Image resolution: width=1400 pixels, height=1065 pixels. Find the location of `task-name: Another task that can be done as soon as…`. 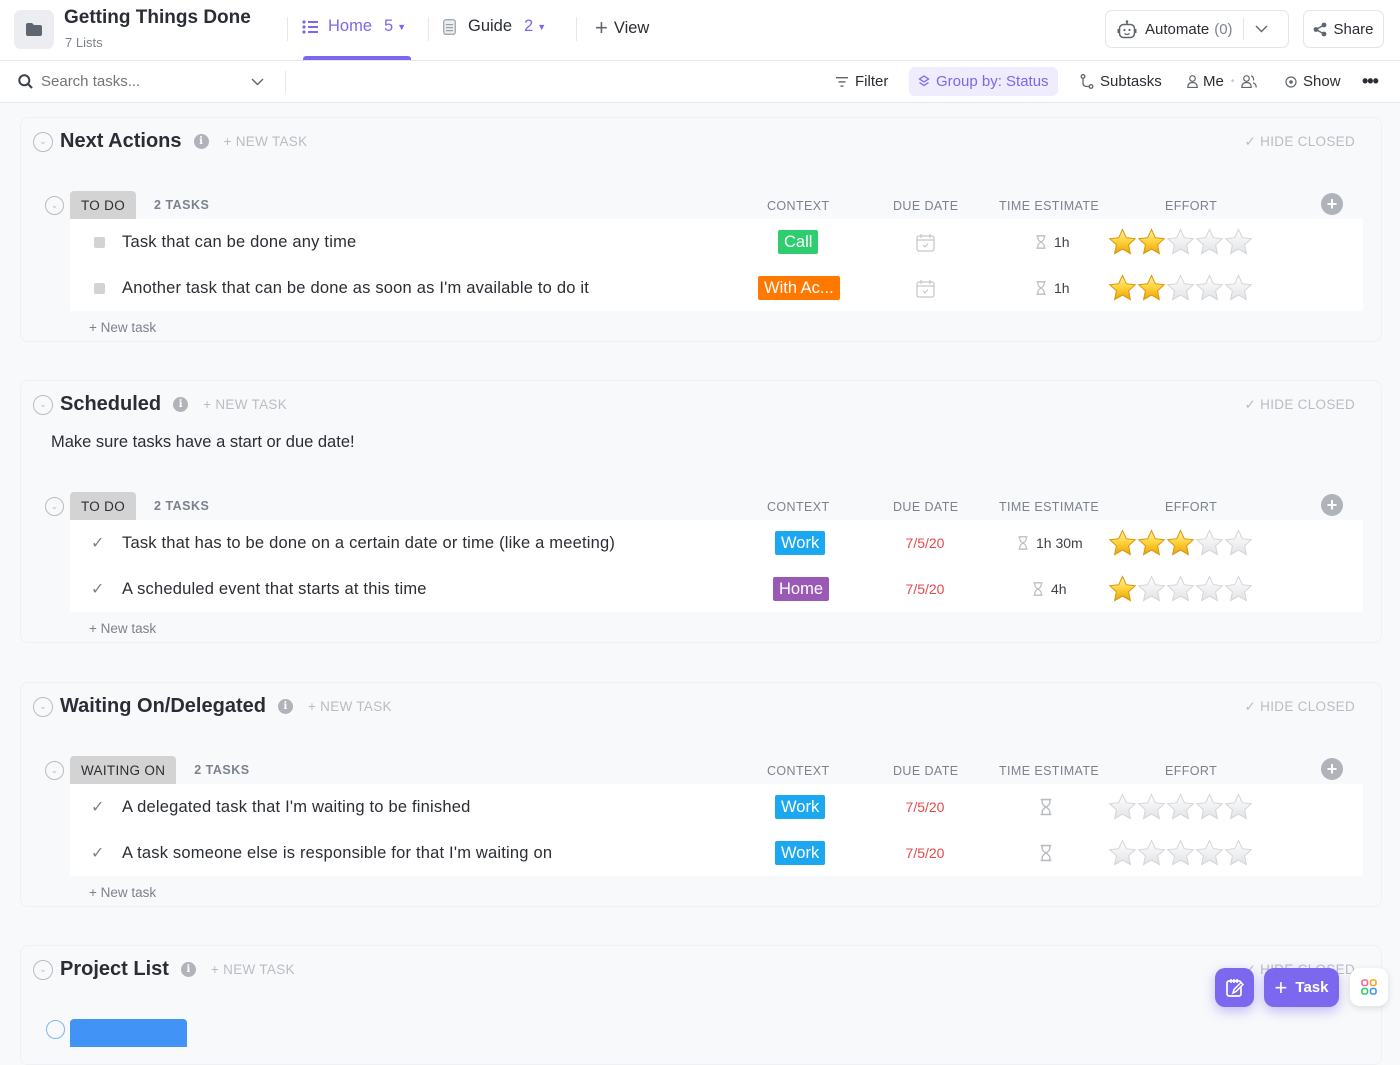

task-name: Another task that can be done as soon as… is located at coordinates (355, 288).